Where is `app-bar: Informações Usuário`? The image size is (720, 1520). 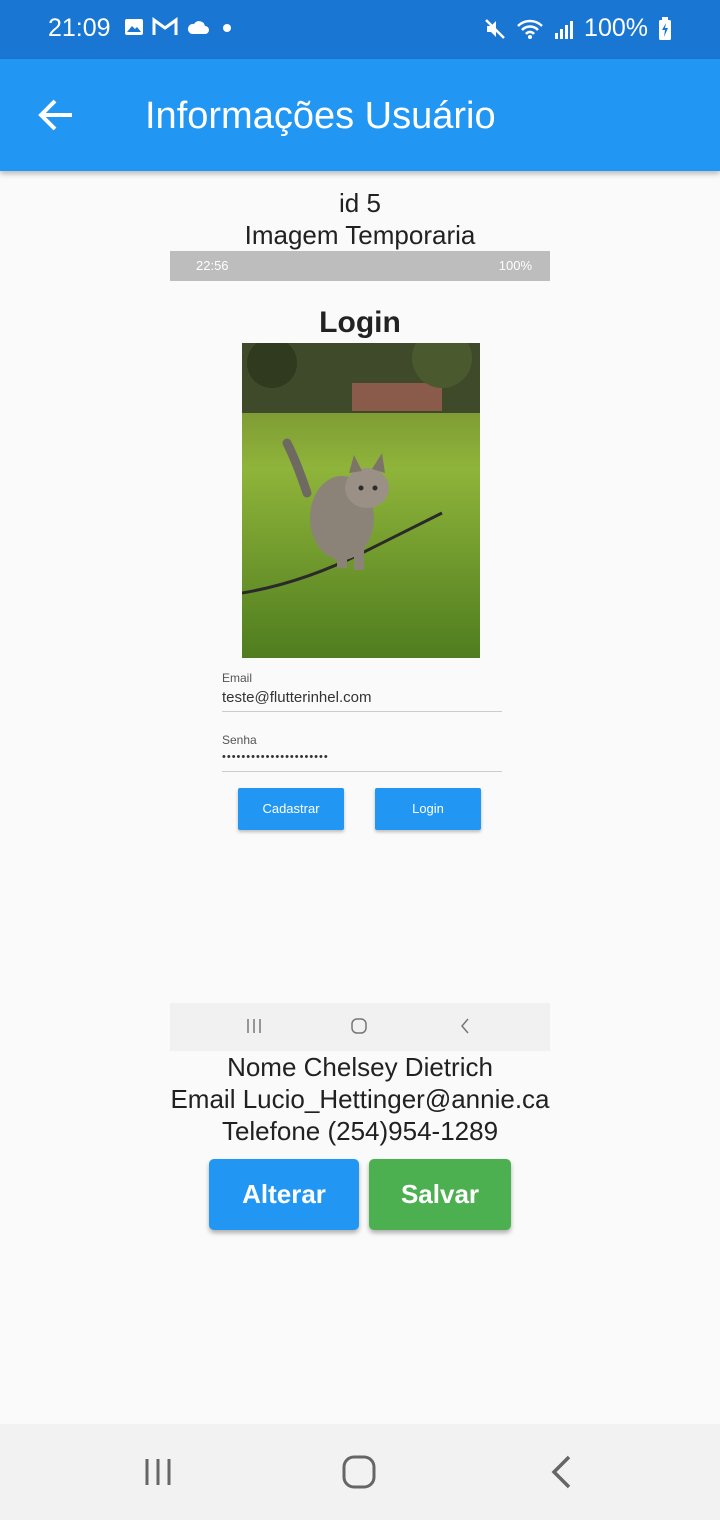
app-bar: Informações Usuário is located at coordinates (360, 115).